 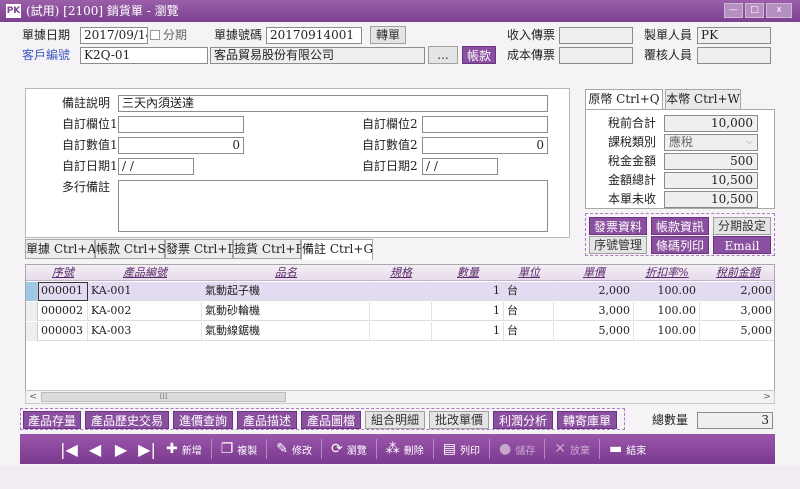 I want to click on tab-picking: 撿貨 Ctrl+F, so click(x=268, y=249).